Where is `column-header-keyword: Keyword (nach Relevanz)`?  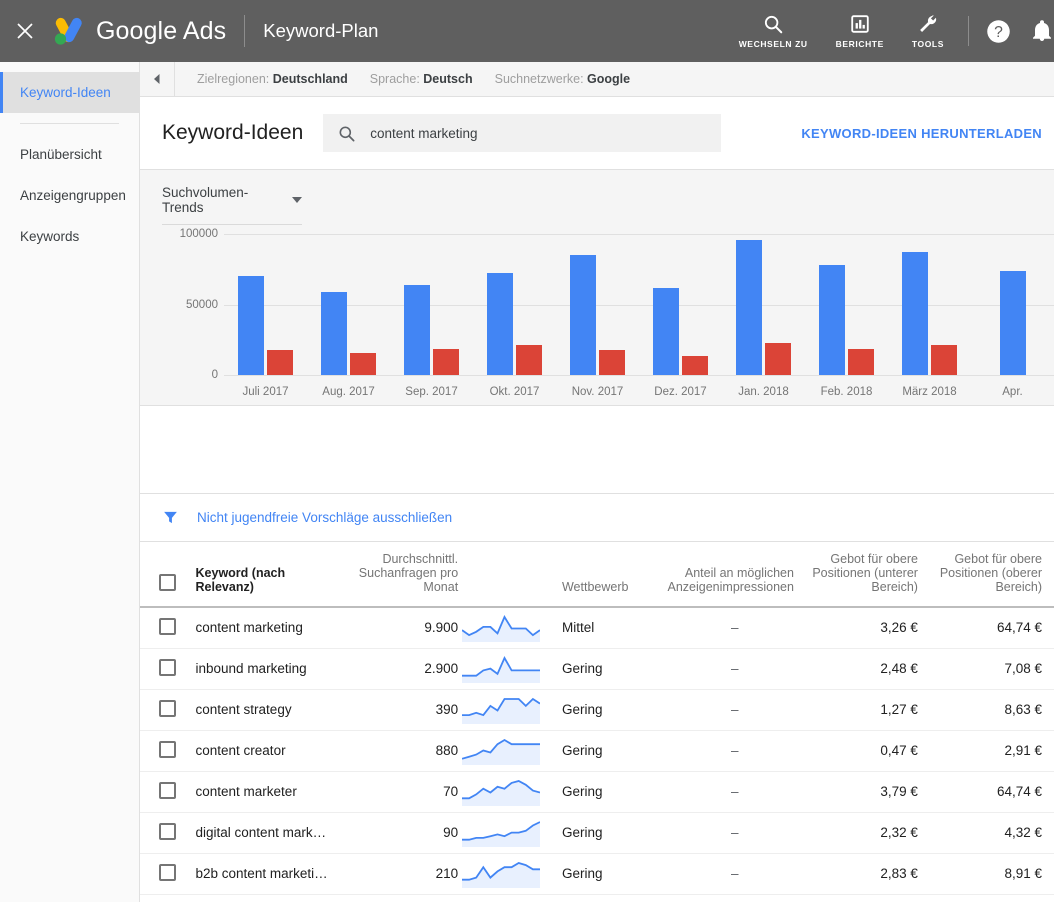
column-header-keyword: Keyword (nach Relevanz) is located at coordinates (264, 575).